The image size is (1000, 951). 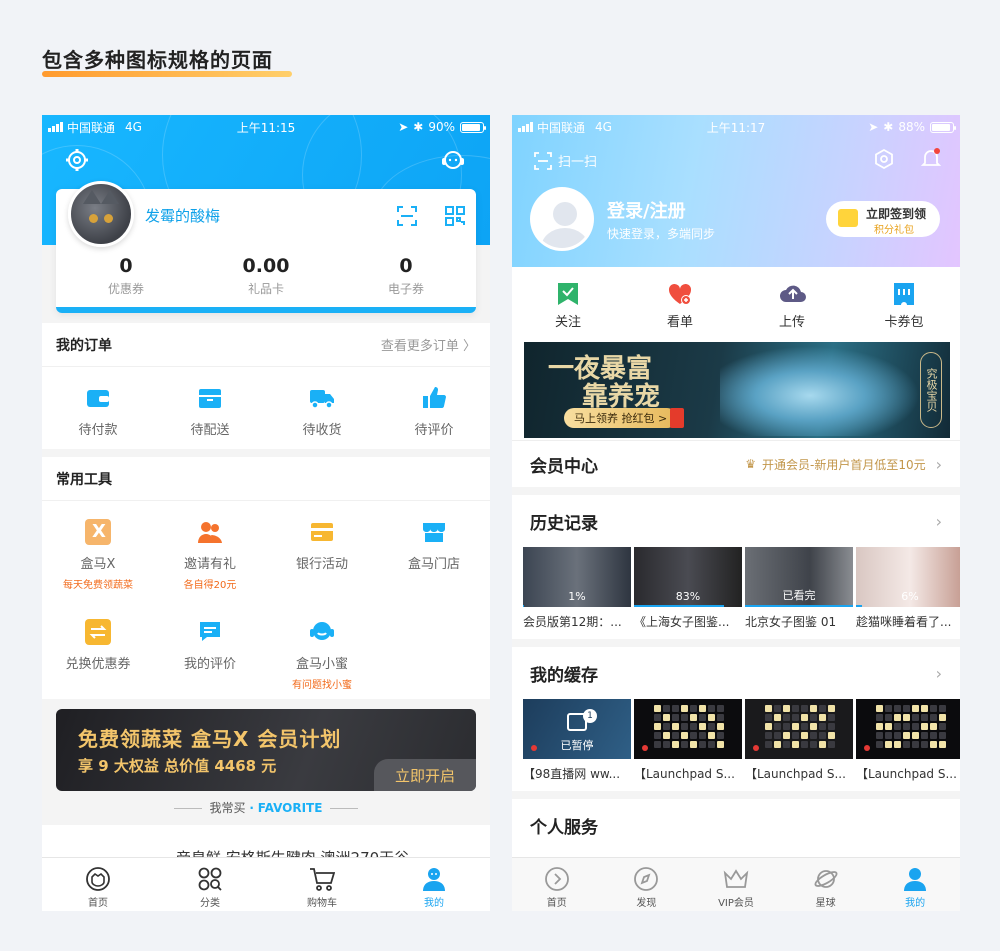 What do you see at coordinates (210, 555) in the screenshot?
I see `tool-invite: 邀请有礼 各自得20元` at bounding box center [210, 555].